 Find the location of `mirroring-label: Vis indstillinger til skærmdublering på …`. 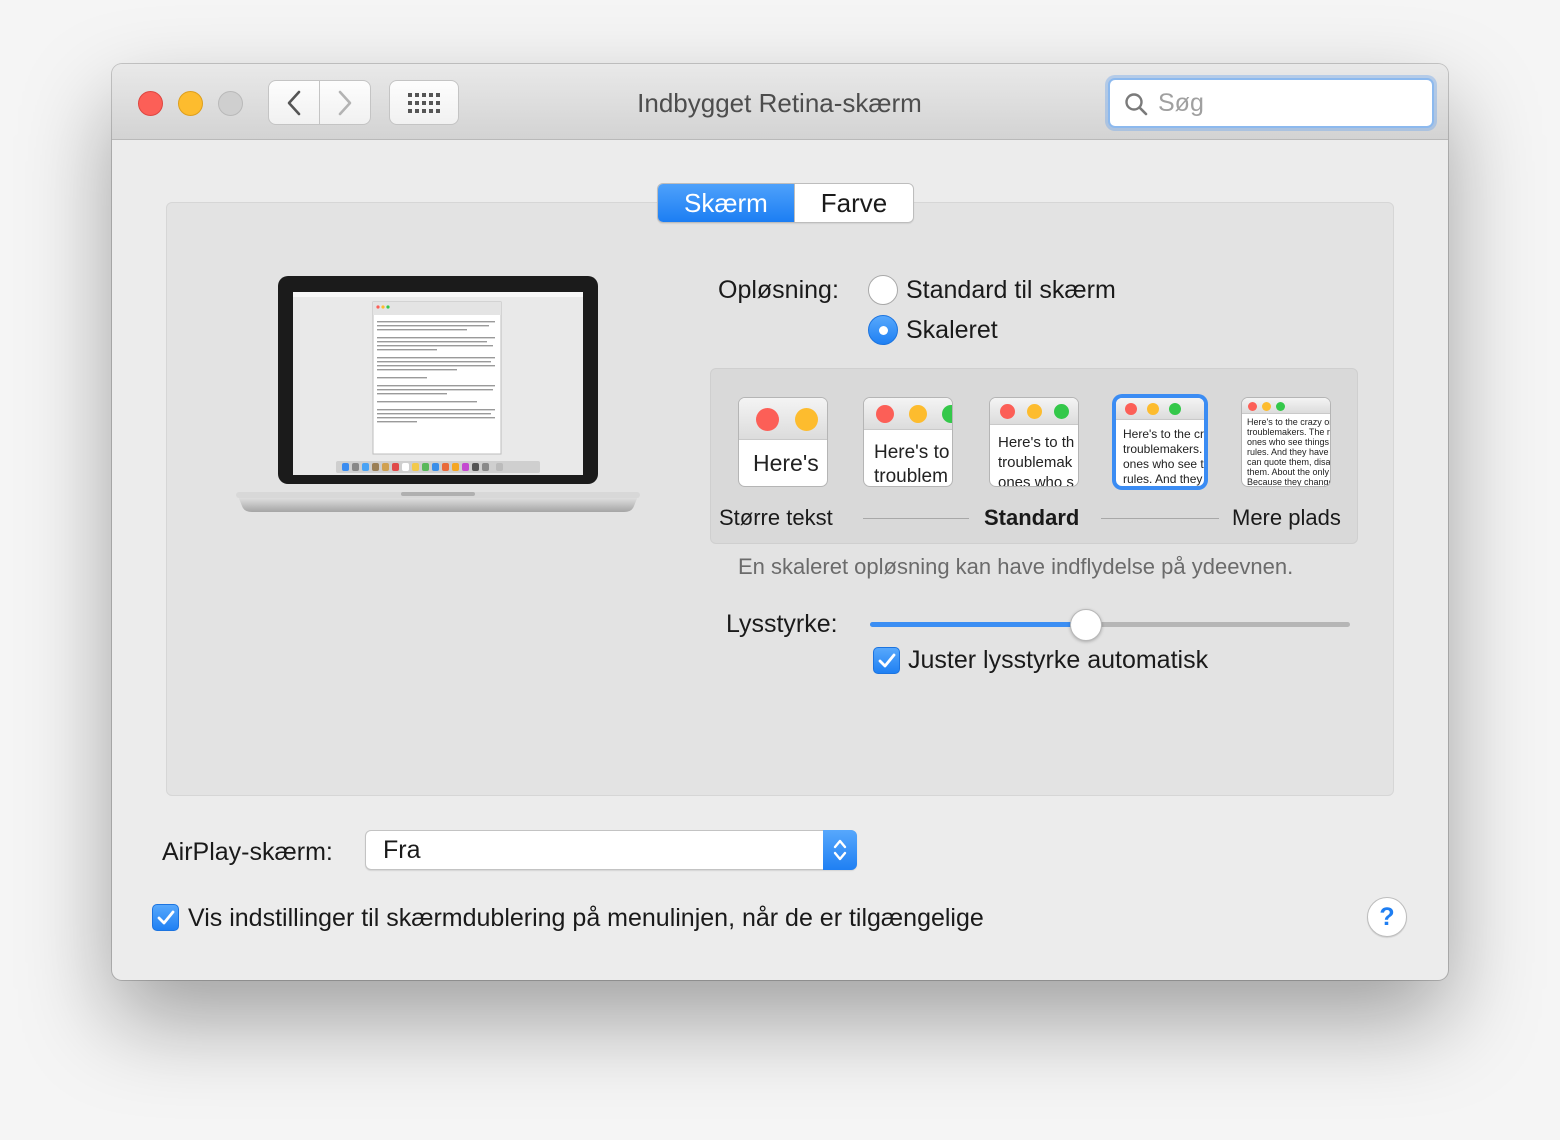

mirroring-label: Vis indstillinger til skærmdublering på … is located at coordinates (586, 918).